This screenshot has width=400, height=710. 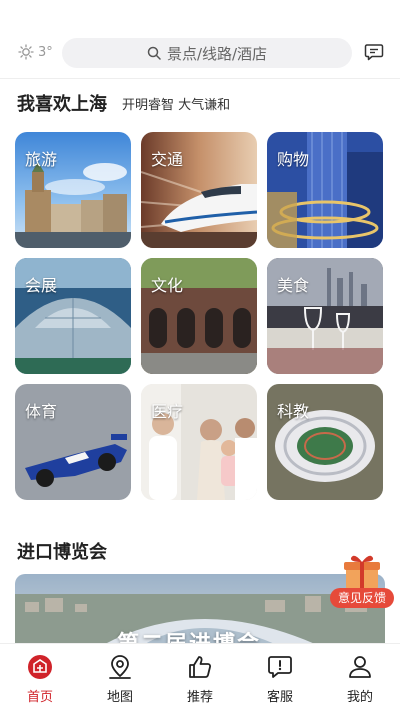 I want to click on map-pin-icon, so click(x=120, y=667).